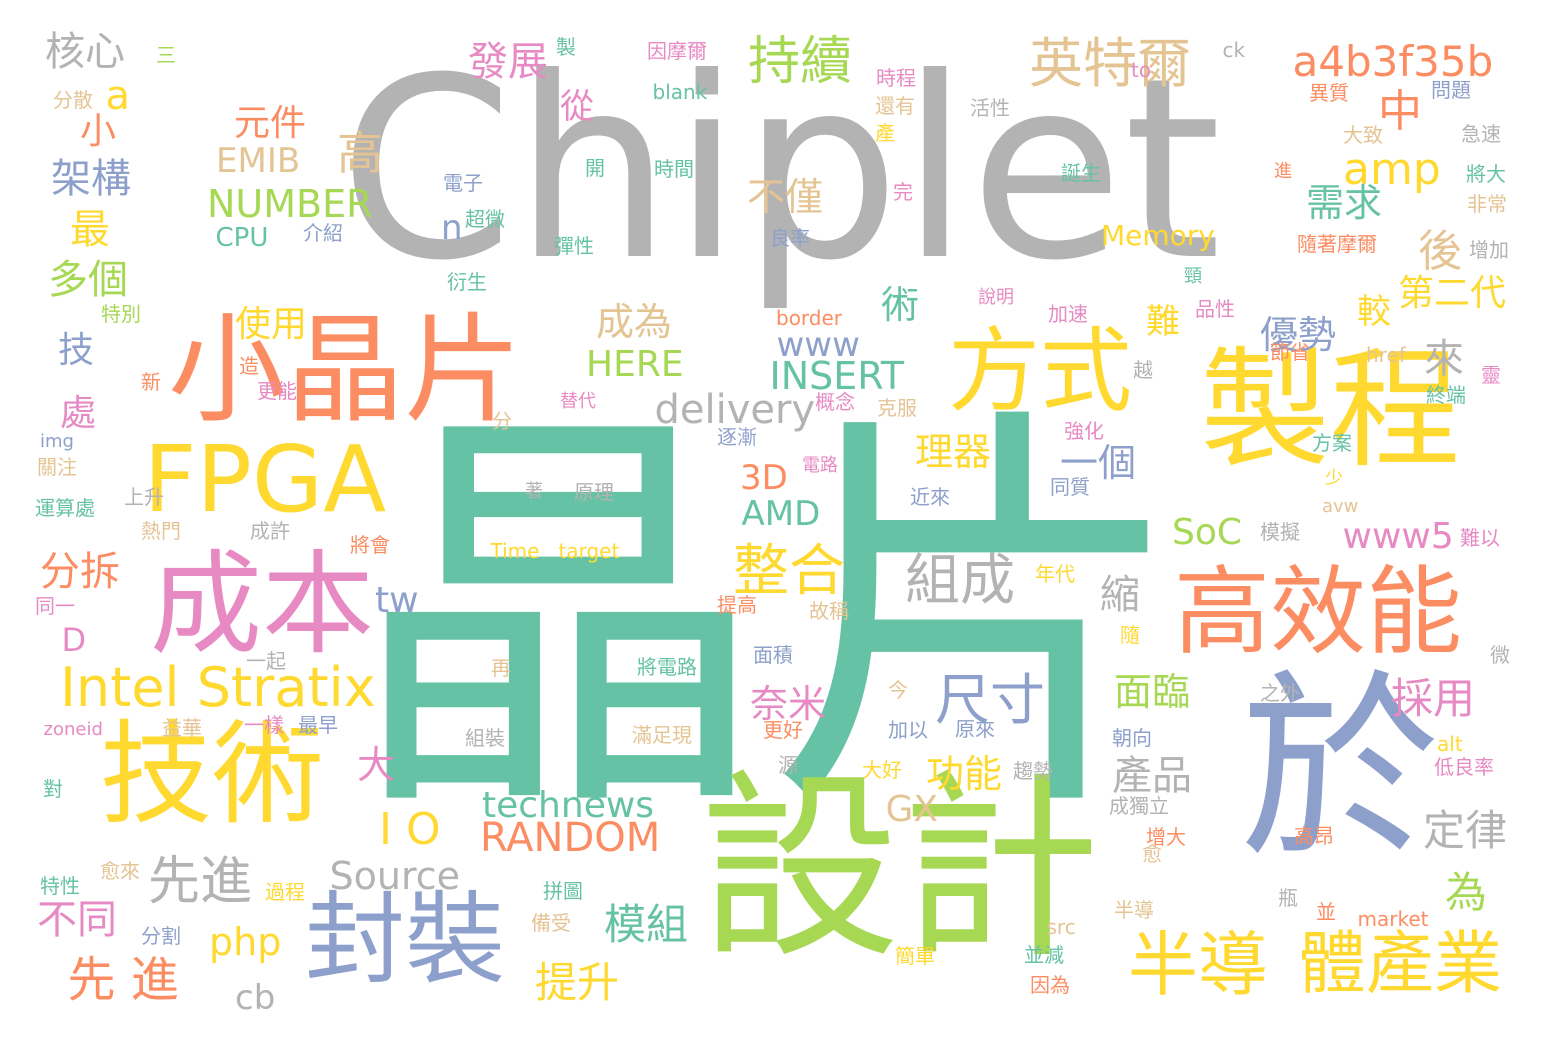 This screenshot has width=1548, height=1052. What do you see at coordinates (790, 238) in the screenshot?
I see `word: 良率` at bounding box center [790, 238].